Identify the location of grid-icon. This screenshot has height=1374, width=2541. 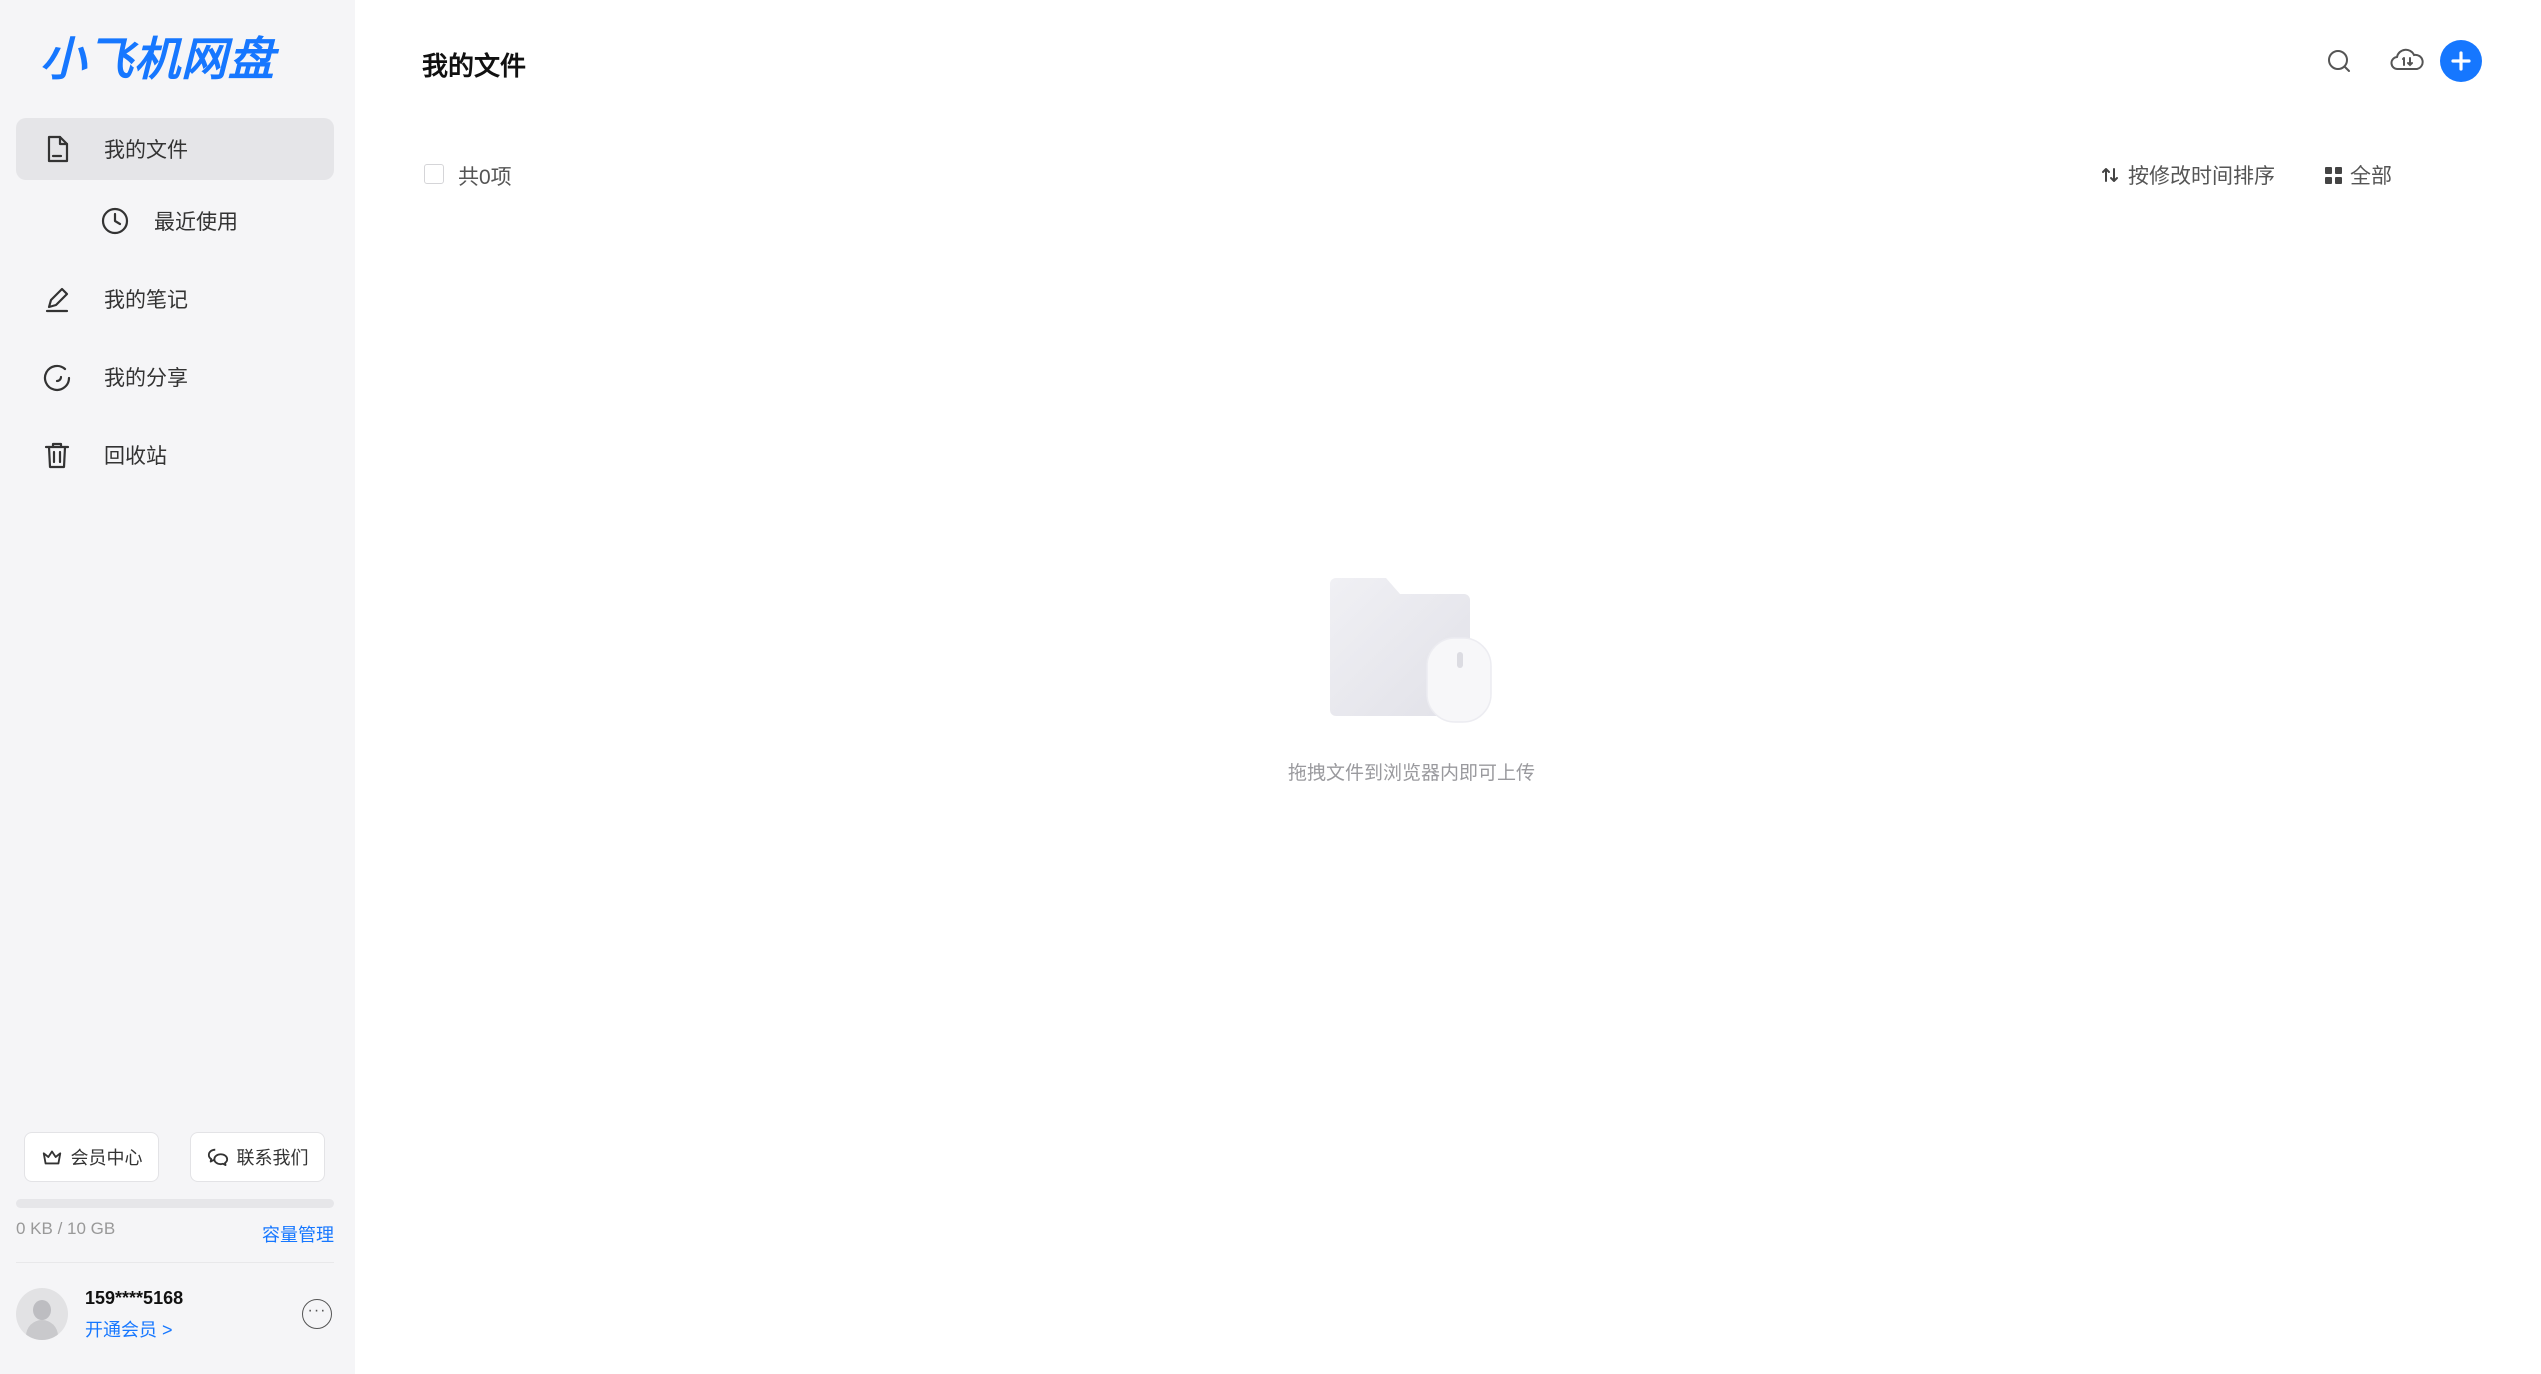
(2333, 175).